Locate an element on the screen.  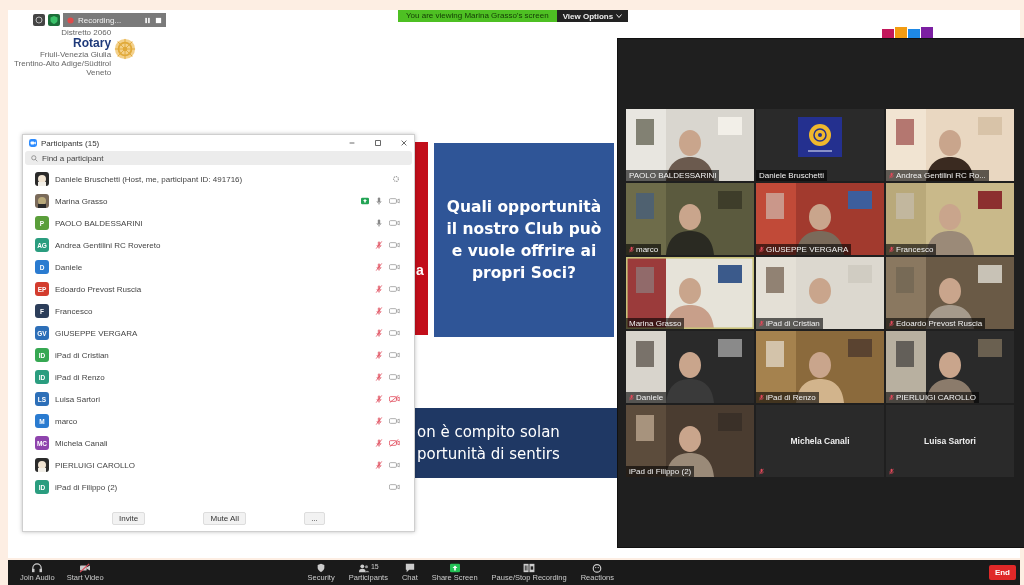
banner-text: on è compito solan is located at coordinates (489, 432).